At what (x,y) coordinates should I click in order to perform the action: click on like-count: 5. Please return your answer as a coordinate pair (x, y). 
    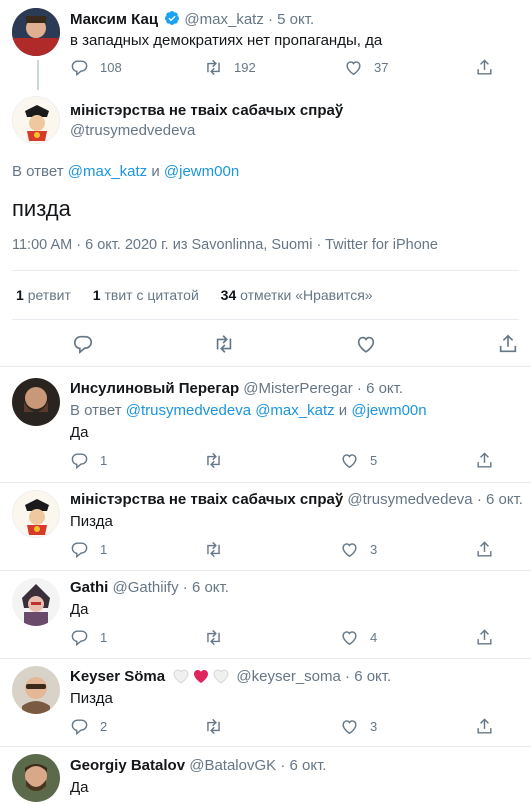
    Looking at the image, I should click on (374, 460).